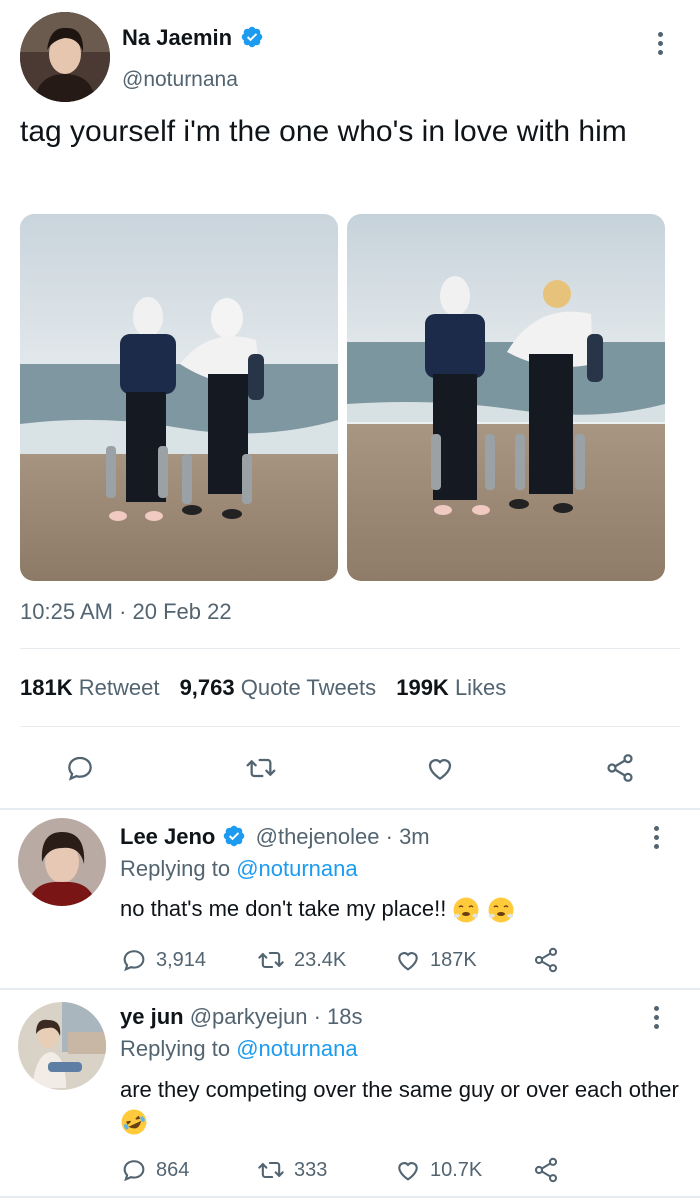 This screenshot has height=1200, width=700. What do you see at coordinates (207, 687) in the screenshot?
I see `quotes-count: 9,763` at bounding box center [207, 687].